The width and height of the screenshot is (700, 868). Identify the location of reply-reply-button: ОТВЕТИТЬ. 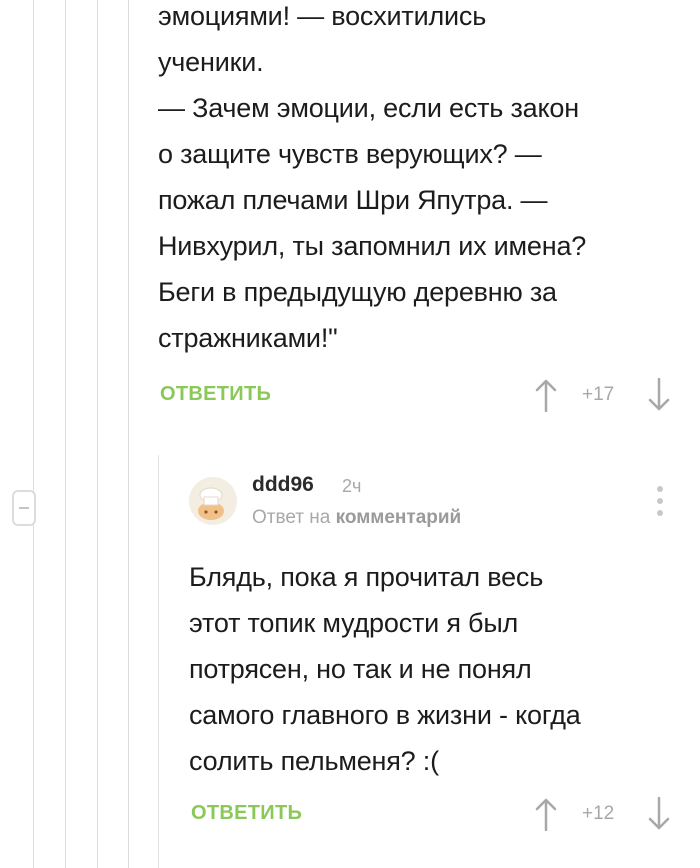
(246, 813).